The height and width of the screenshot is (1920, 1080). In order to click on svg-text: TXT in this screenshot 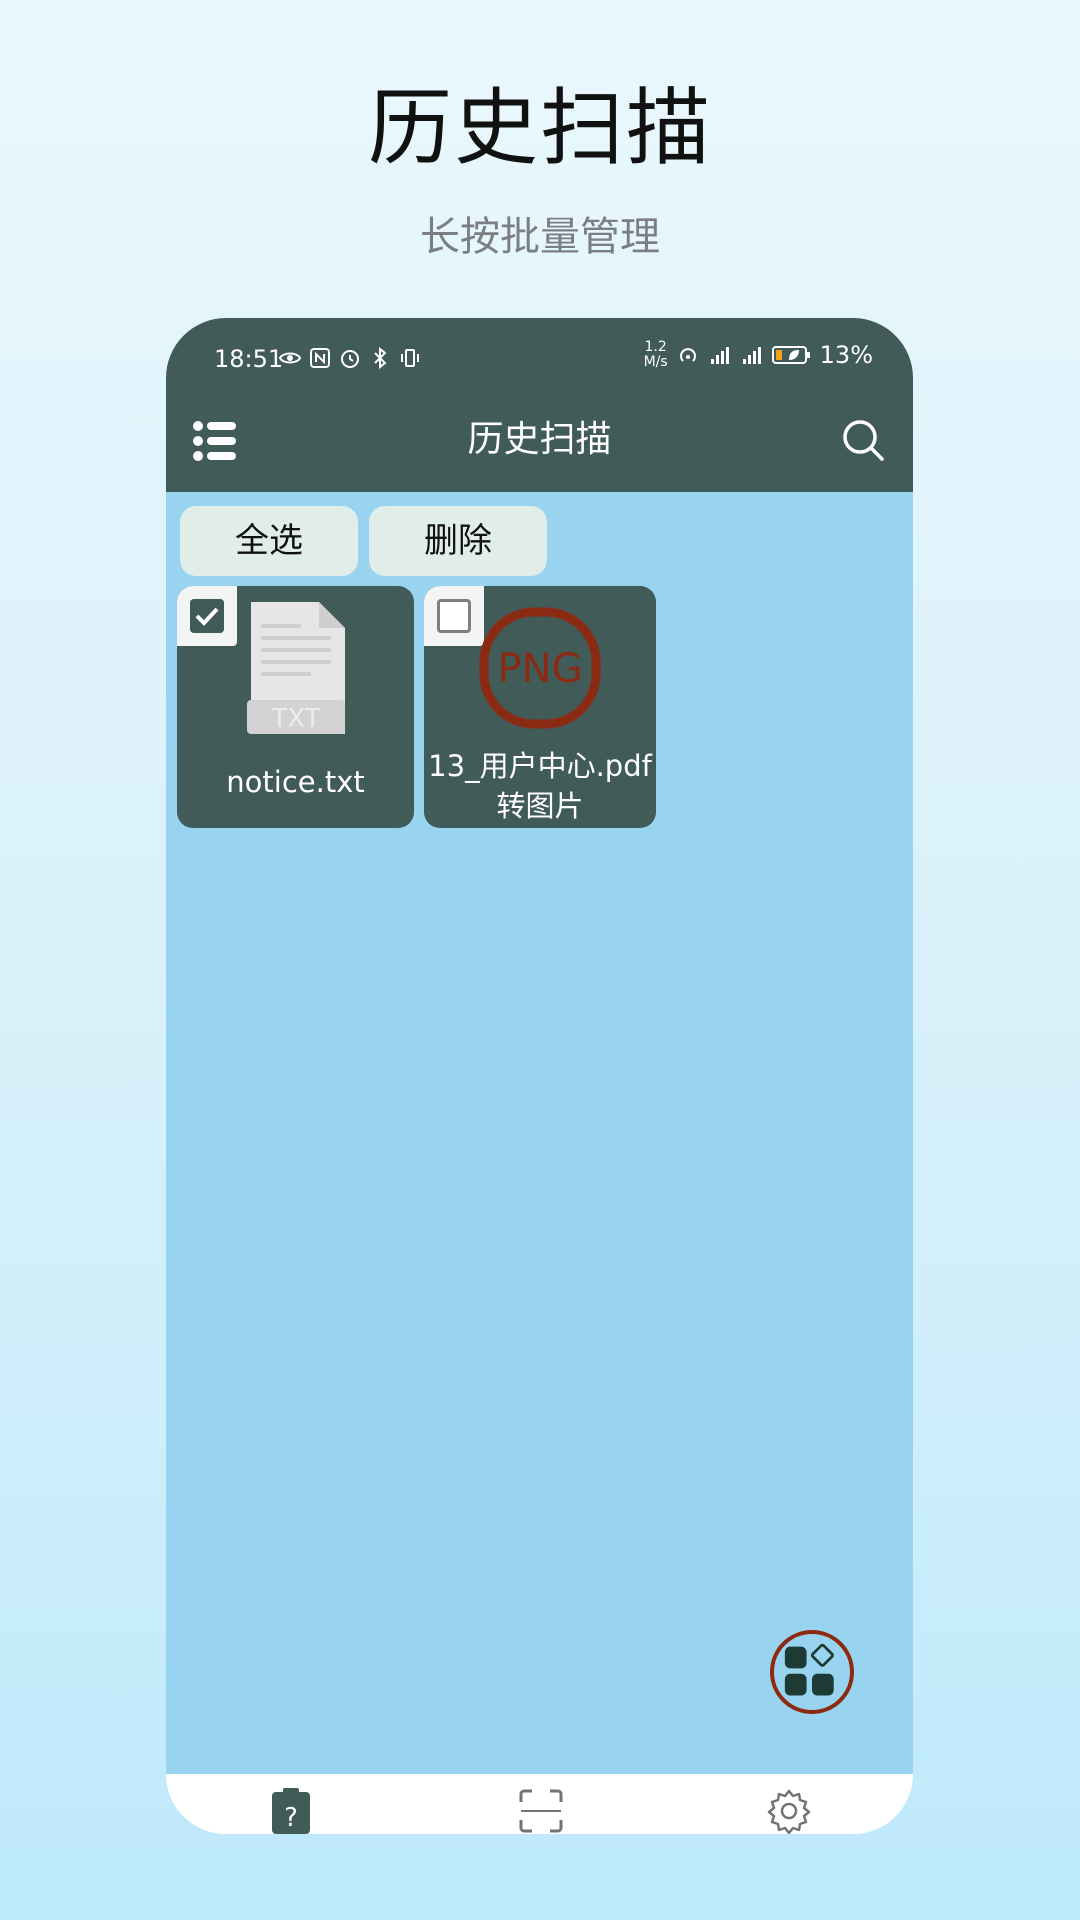, I will do `click(295, 719)`.